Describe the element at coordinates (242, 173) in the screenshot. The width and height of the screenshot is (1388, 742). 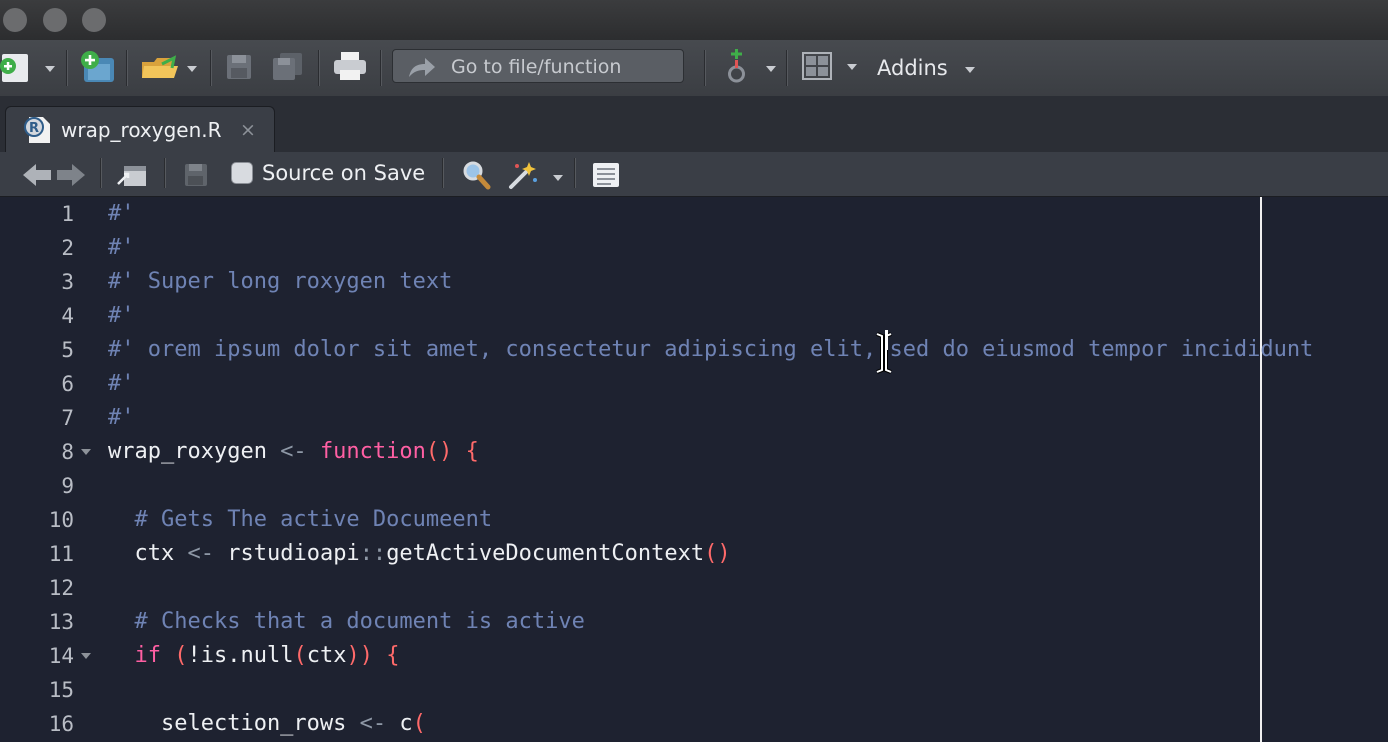
I see `source-on-save-checkbox` at that location.